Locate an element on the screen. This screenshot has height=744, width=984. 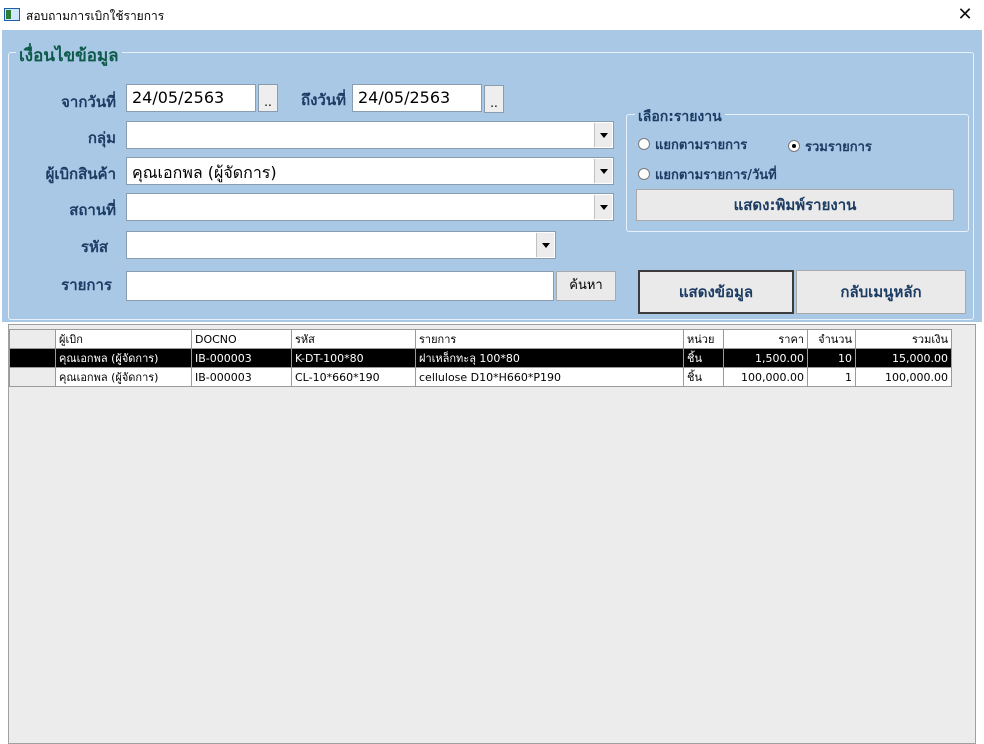
radio-by-item-date: แยกตามรายการ/วันที่ is located at coordinates (707, 174).